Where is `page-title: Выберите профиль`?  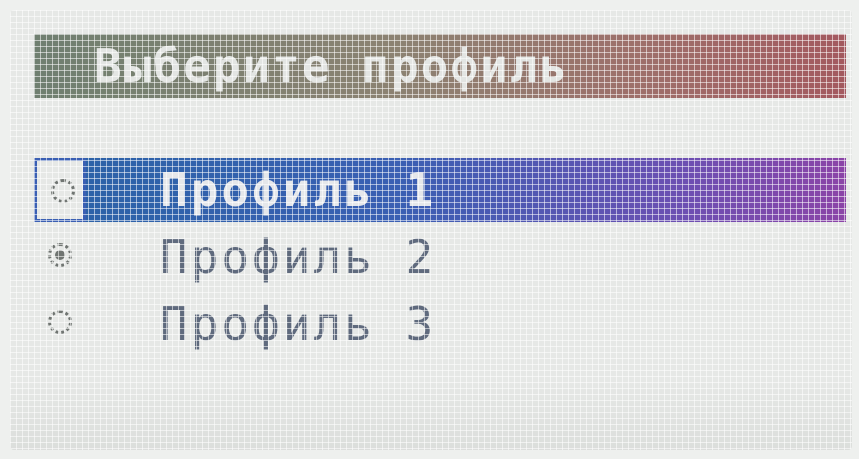
page-title: Выберите профиль is located at coordinates (332, 66).